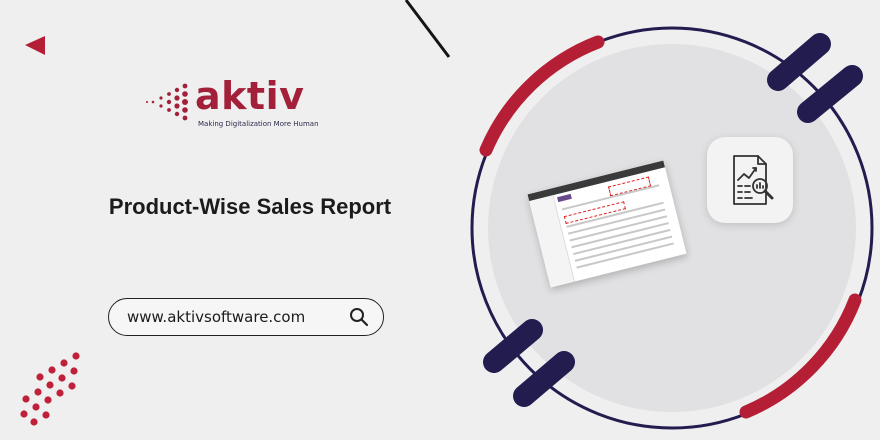  I want to click on website-search-bar: www.aktivsoftware.com, so click(246, 317).